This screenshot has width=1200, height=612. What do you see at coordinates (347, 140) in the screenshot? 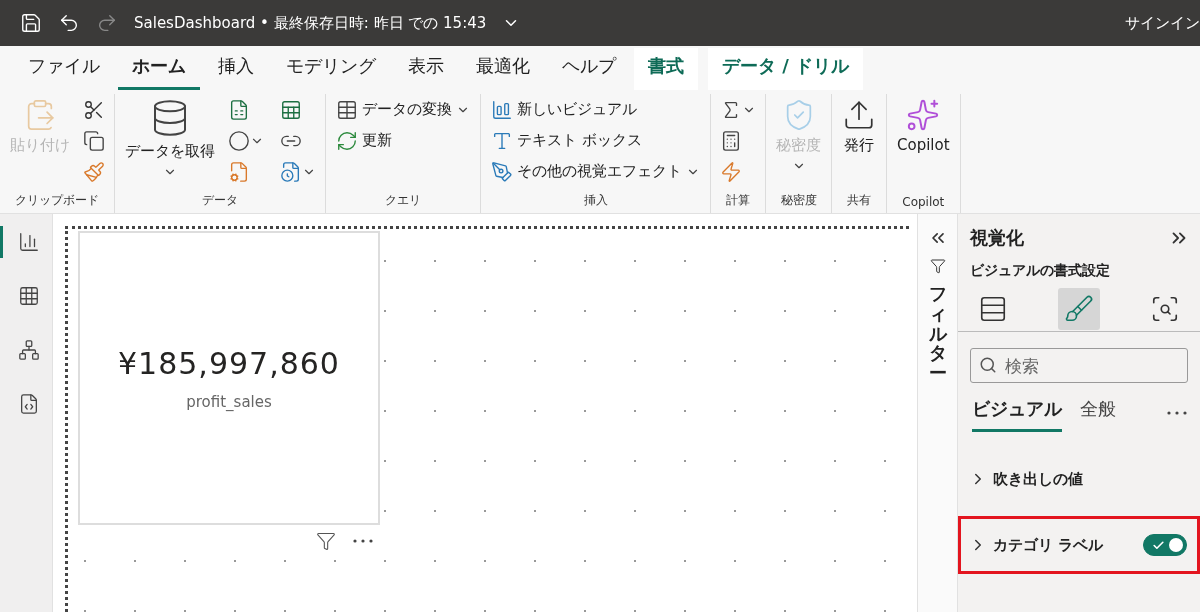
I see `refresh-icon` at bounding box center [347, 140].